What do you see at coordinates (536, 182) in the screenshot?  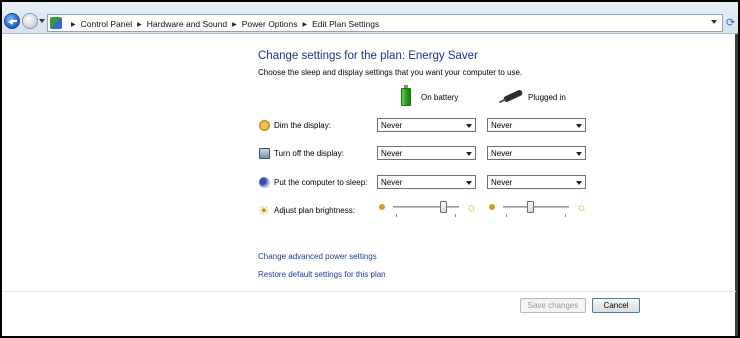 I see `sleep-plugged-select: Never` at bounding box center [536, 182].